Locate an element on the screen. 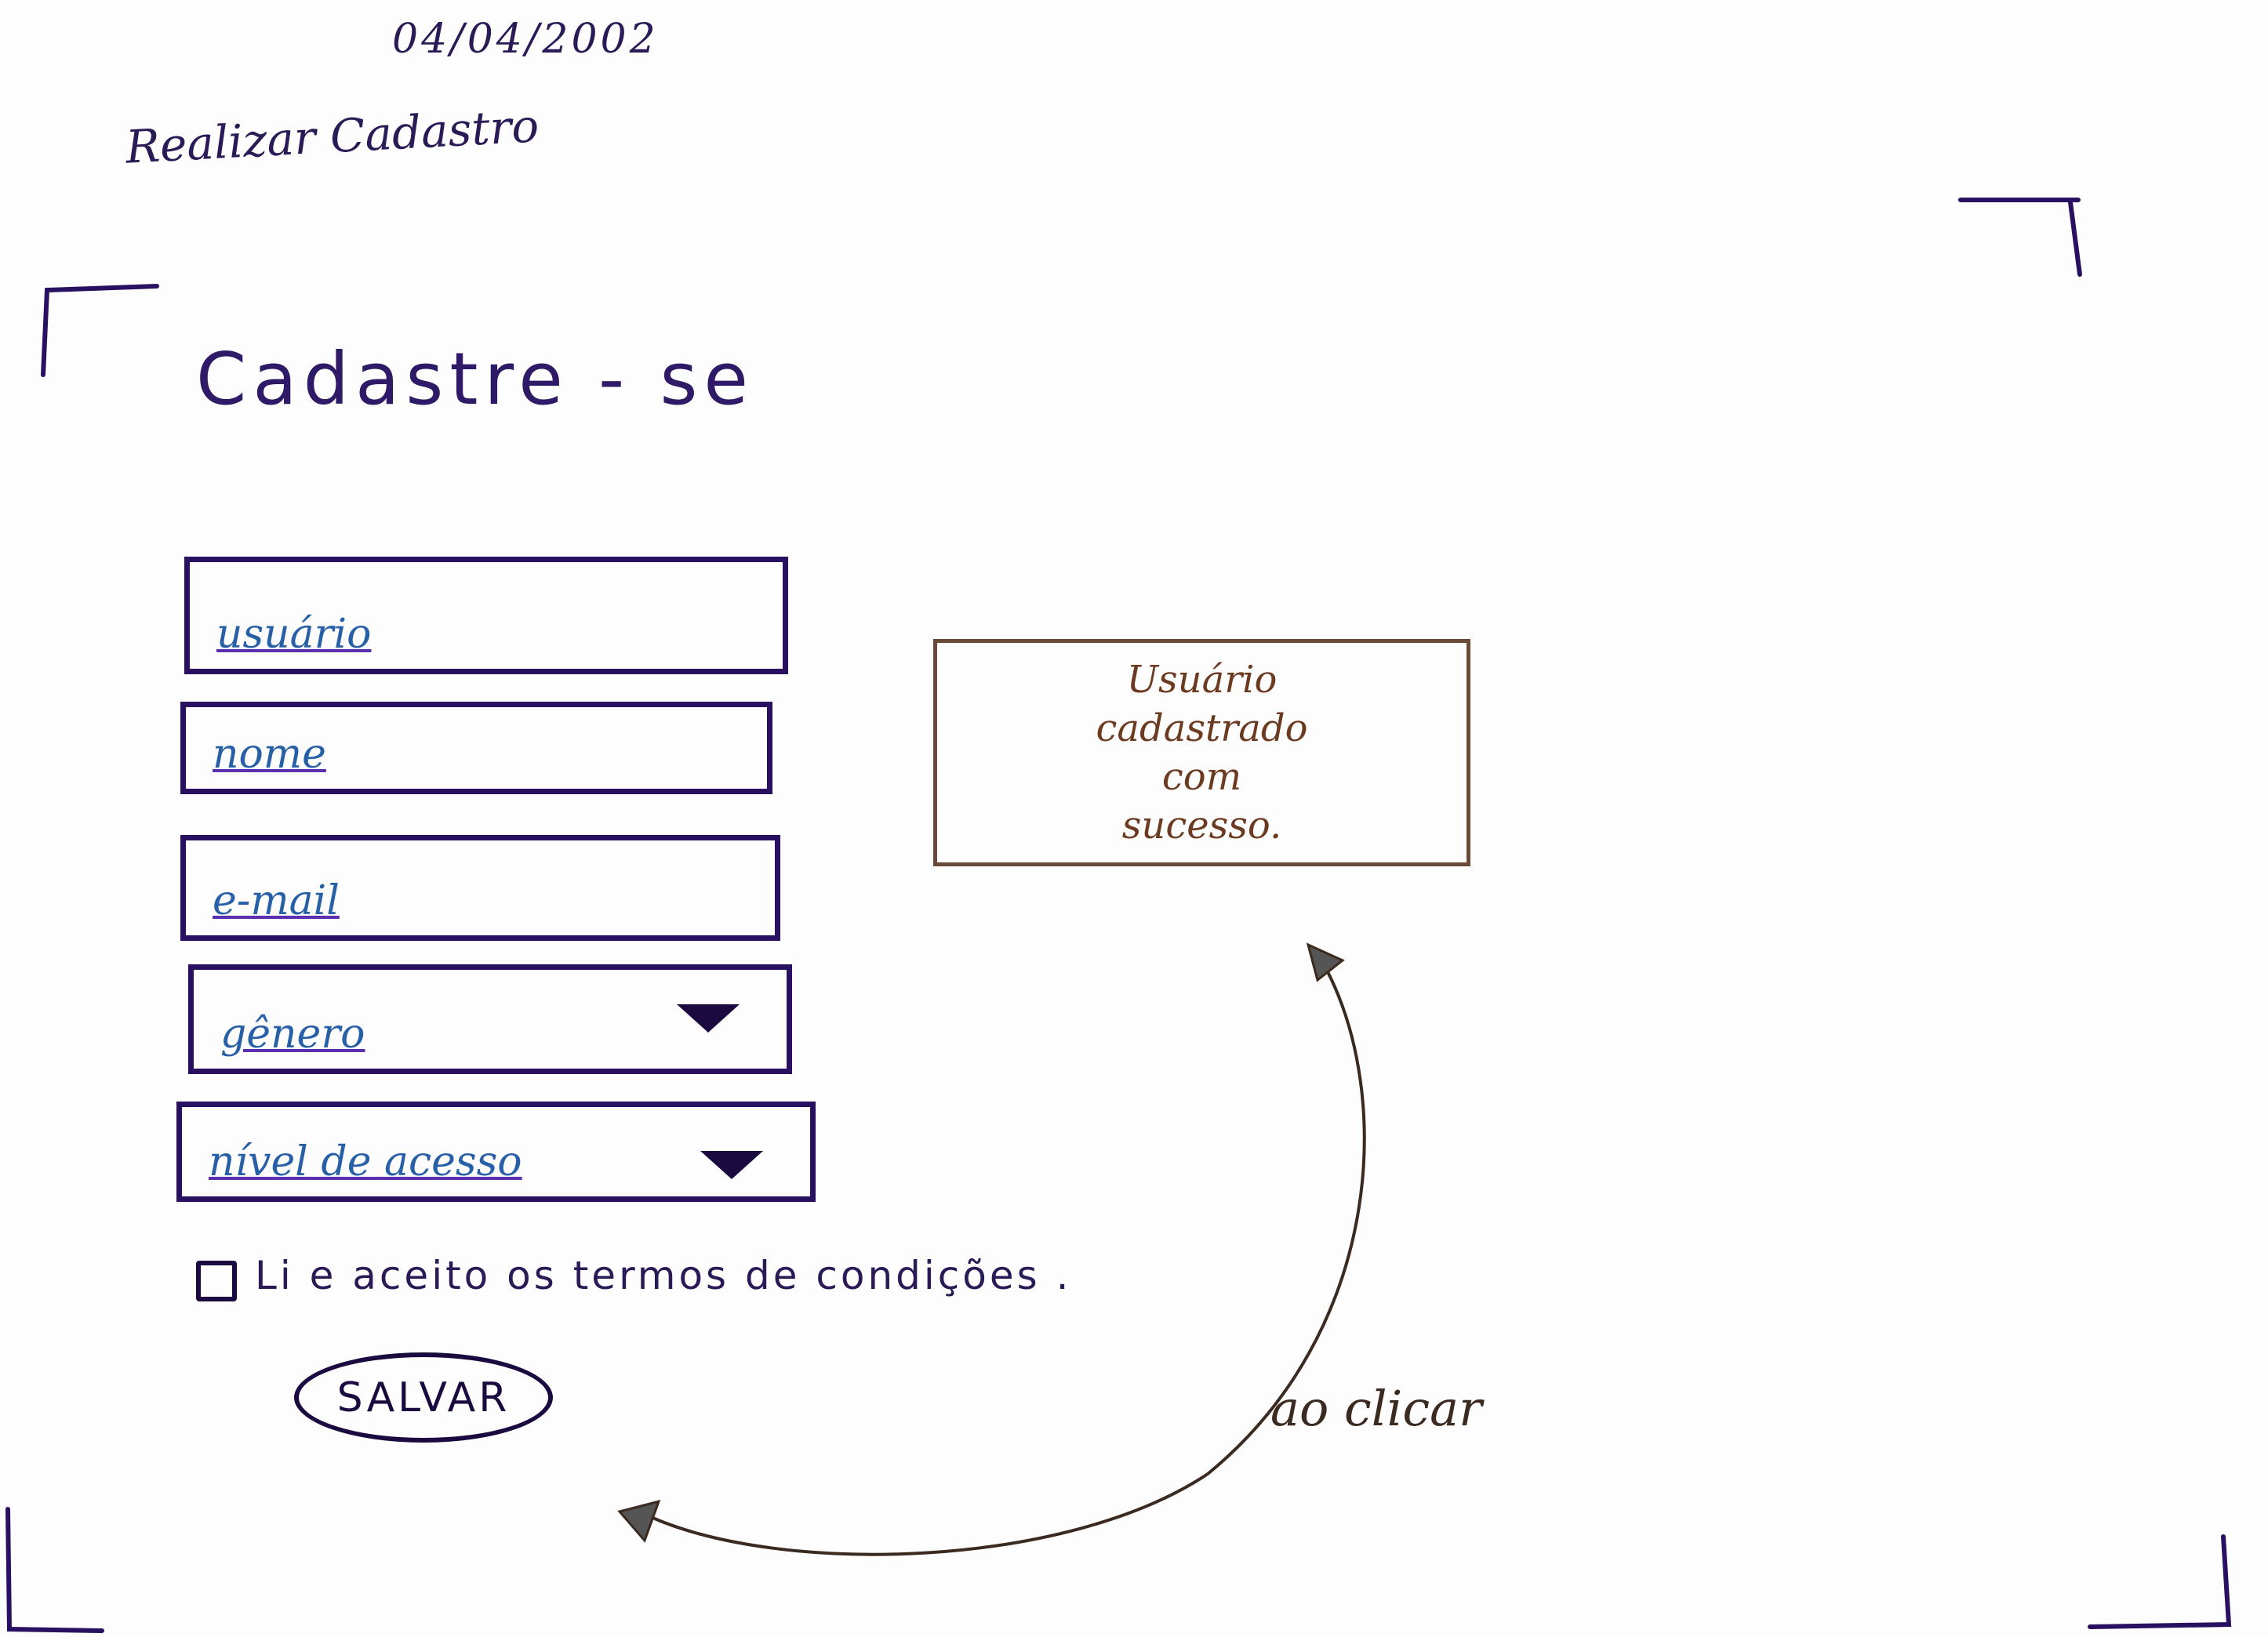  frame-corner-top-right is located at coordinates (2020, 237).